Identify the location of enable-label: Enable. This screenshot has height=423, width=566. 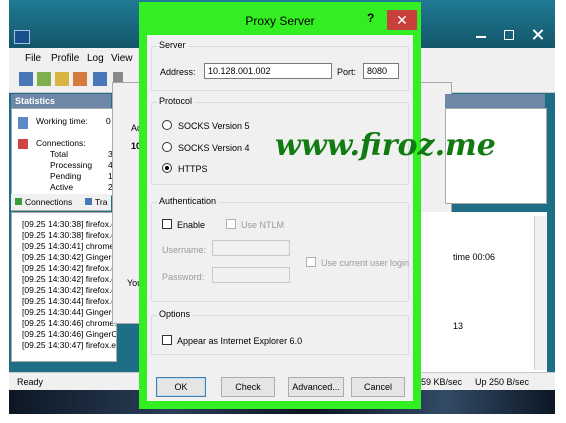
(191, 225).